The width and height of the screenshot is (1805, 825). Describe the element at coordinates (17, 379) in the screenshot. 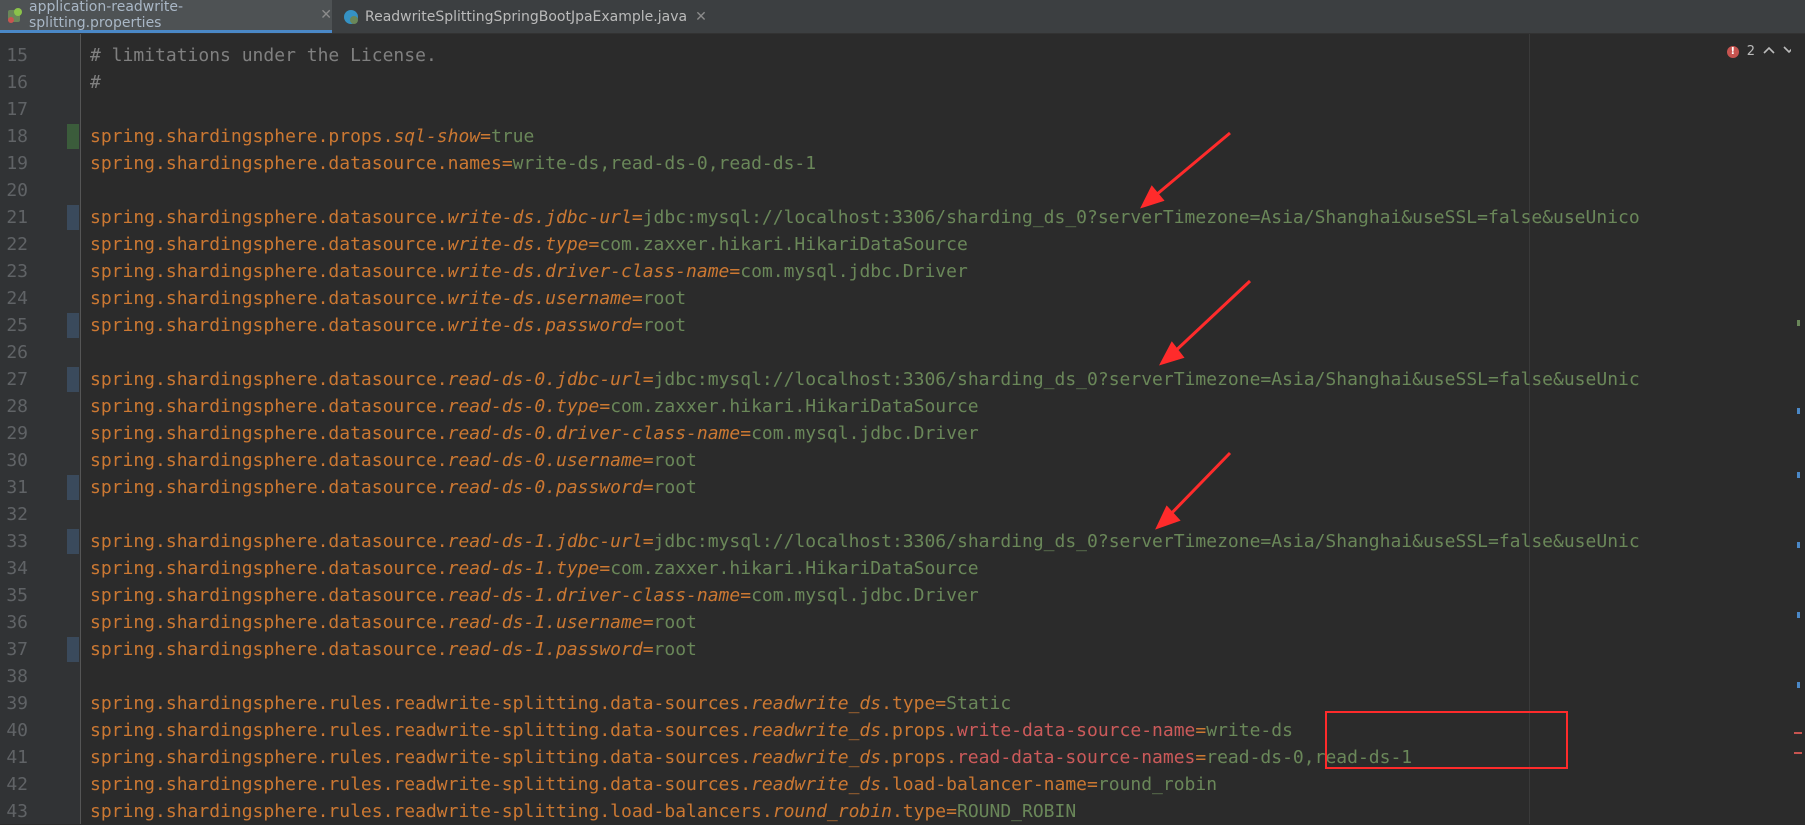

I see `line-number: 27` at that location.